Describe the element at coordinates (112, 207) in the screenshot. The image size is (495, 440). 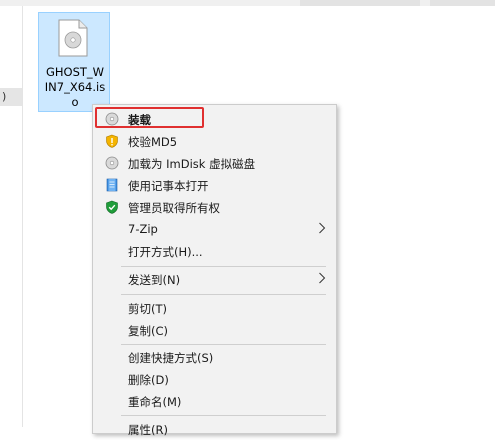
I see `green-check-shield-icon` at that location.